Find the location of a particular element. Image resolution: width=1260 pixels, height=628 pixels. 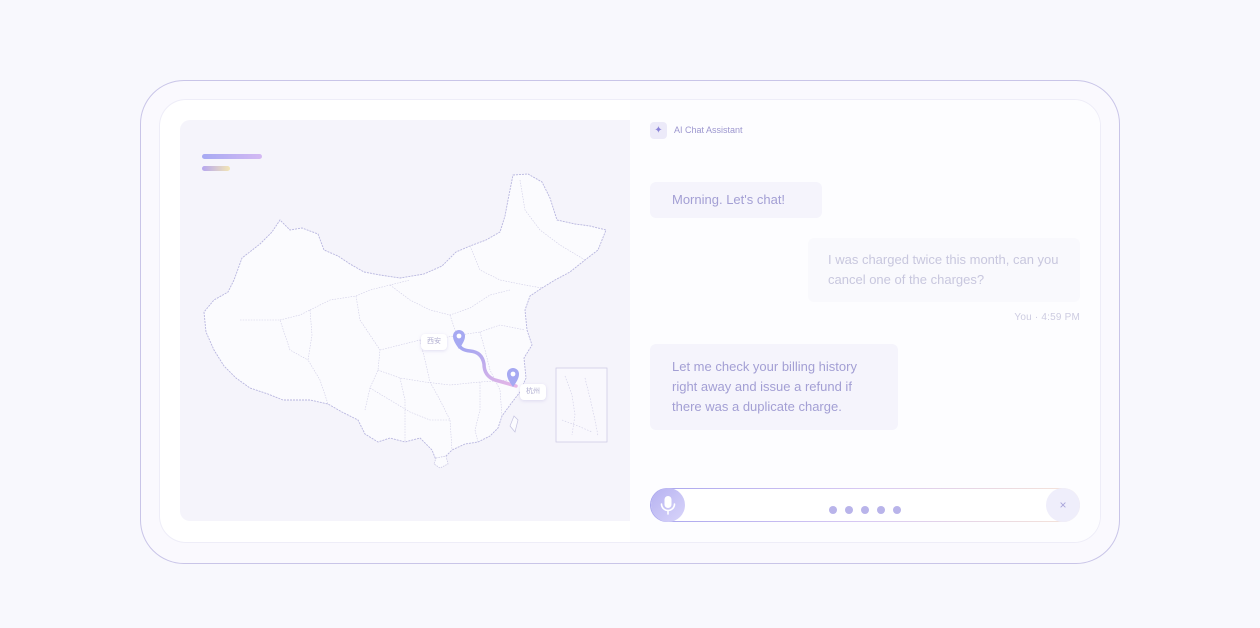

mic-button is located at coordinates (668, 505).